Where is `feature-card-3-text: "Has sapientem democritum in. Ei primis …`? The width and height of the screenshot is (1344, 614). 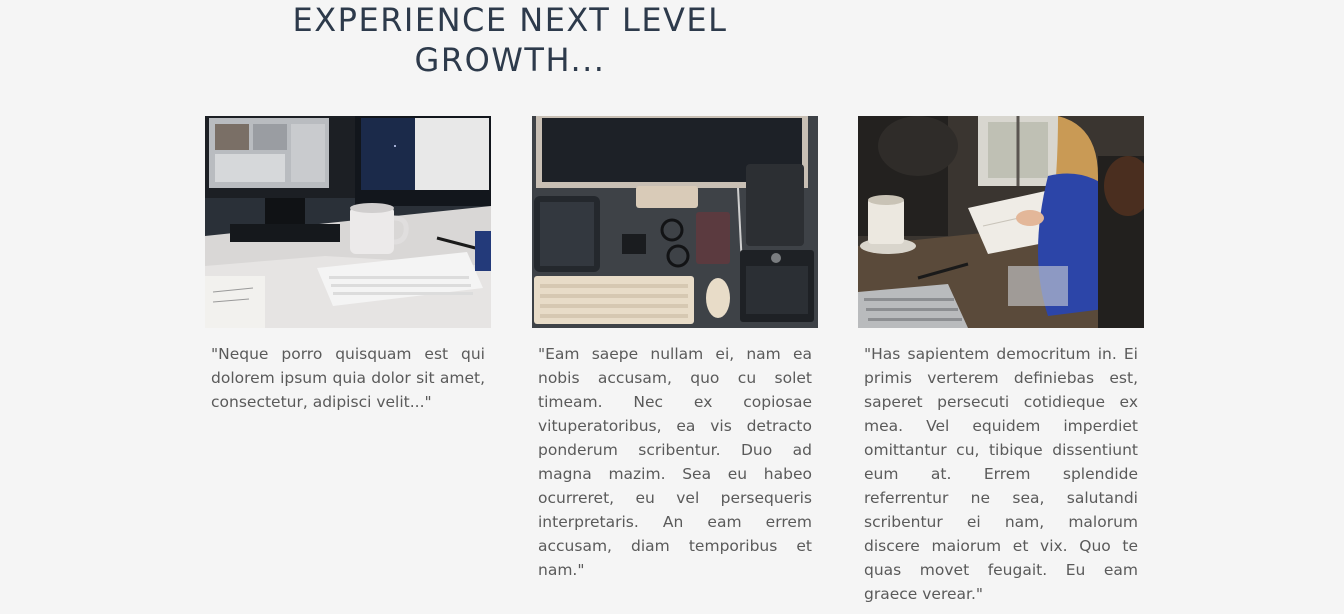
feature-card-3-text: "Has sapientem democritum in. Ei primis … is located at coordinates (1001, 474).